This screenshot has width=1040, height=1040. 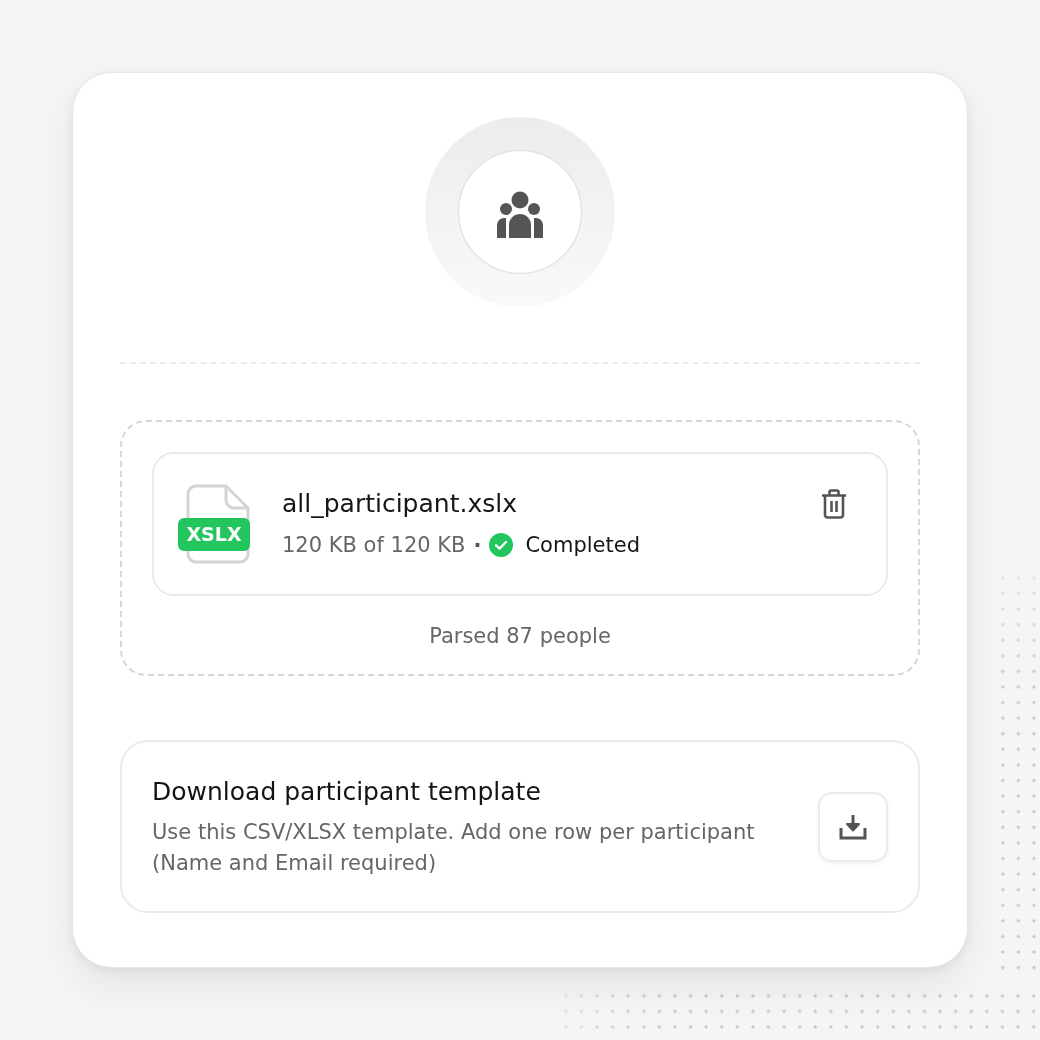 What do you see at coordinates (399, 504) in the screenshot?
I see `file-name: all_participant.xslx` at bounding box center [399, 504].